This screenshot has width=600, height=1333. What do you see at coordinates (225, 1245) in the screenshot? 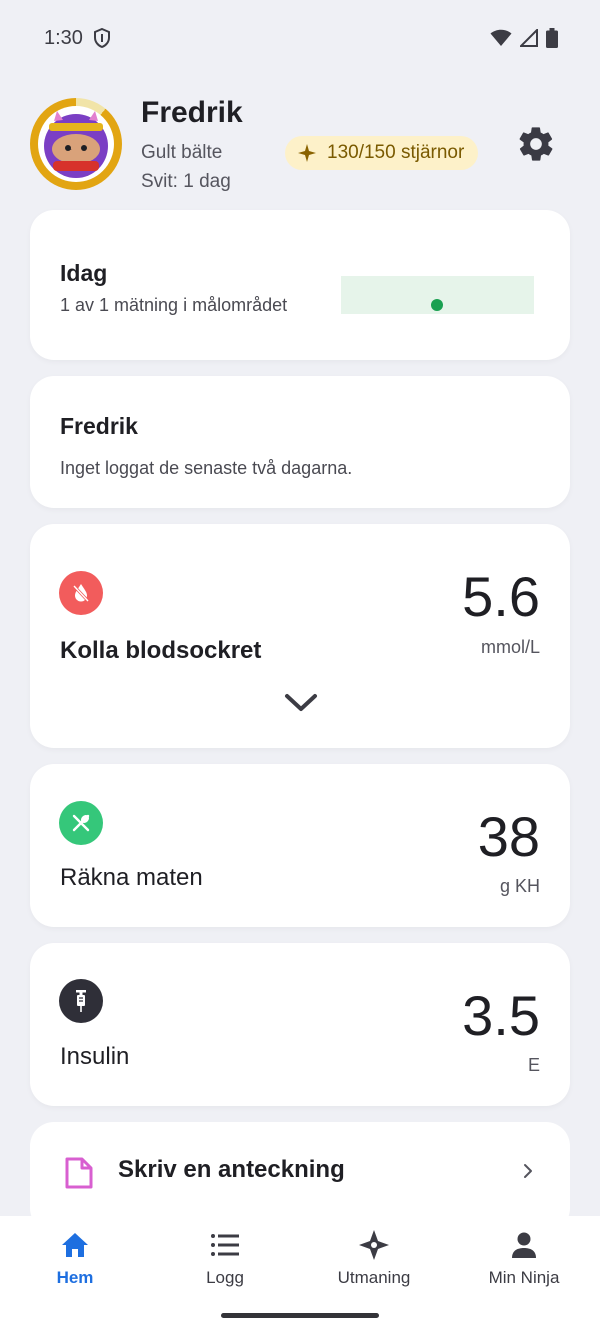
I see `list-icon` at bounding box center [225, 1245].